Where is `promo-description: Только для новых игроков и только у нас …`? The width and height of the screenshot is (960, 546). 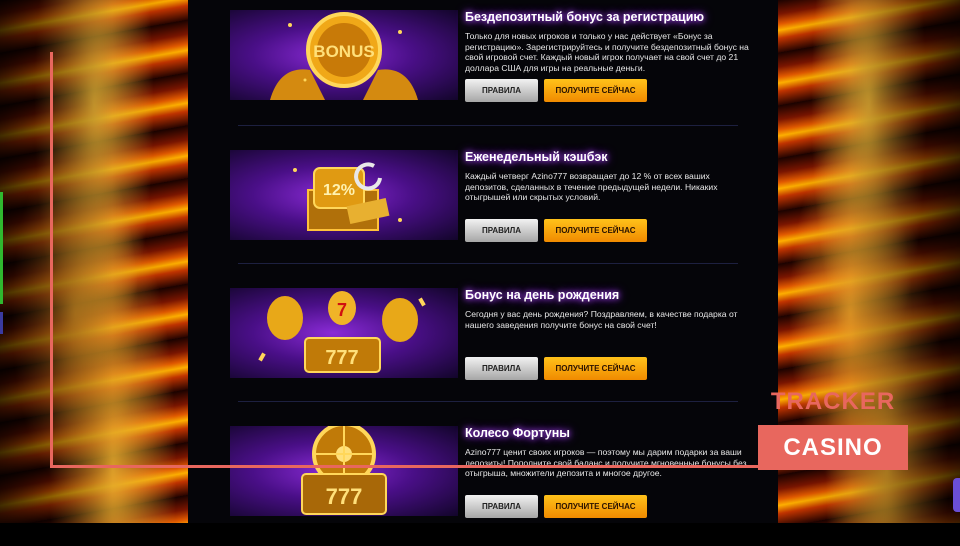
promo-description: Только для новых игроков и только у нас … is located at coordinates (607, 52).